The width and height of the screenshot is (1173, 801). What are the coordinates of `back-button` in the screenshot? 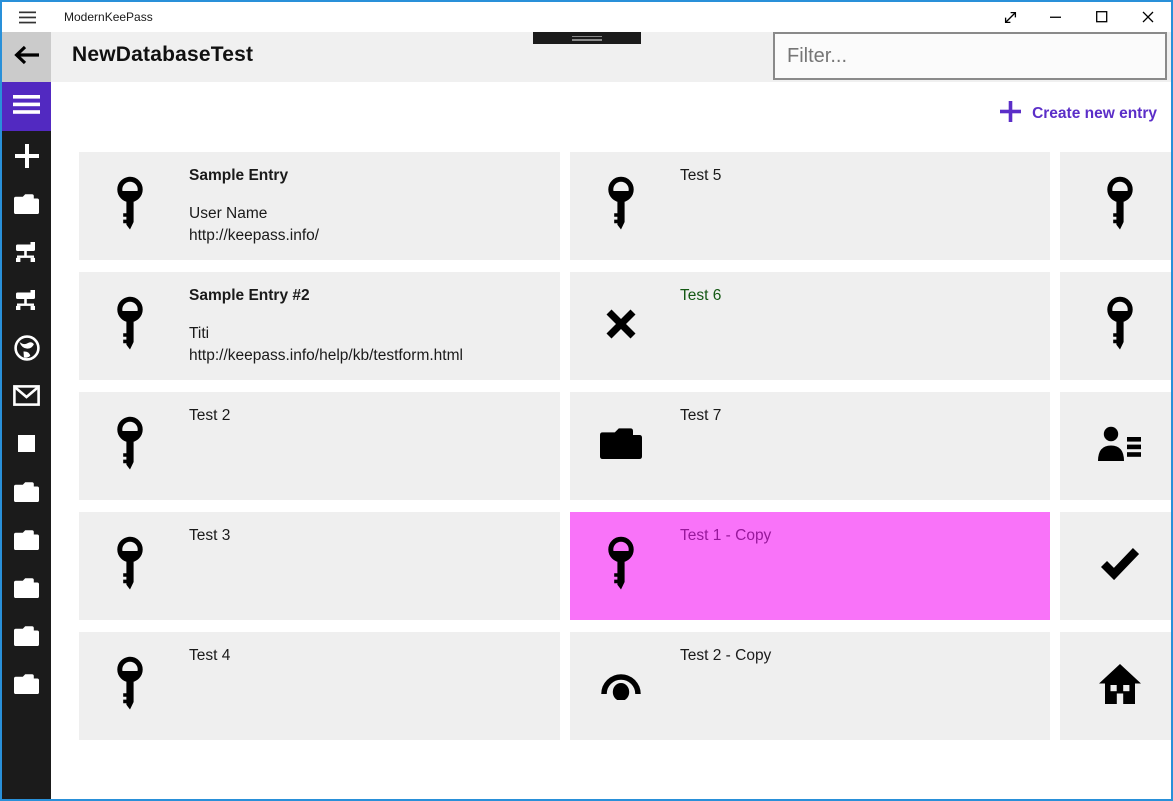 It's located at (26, 57).